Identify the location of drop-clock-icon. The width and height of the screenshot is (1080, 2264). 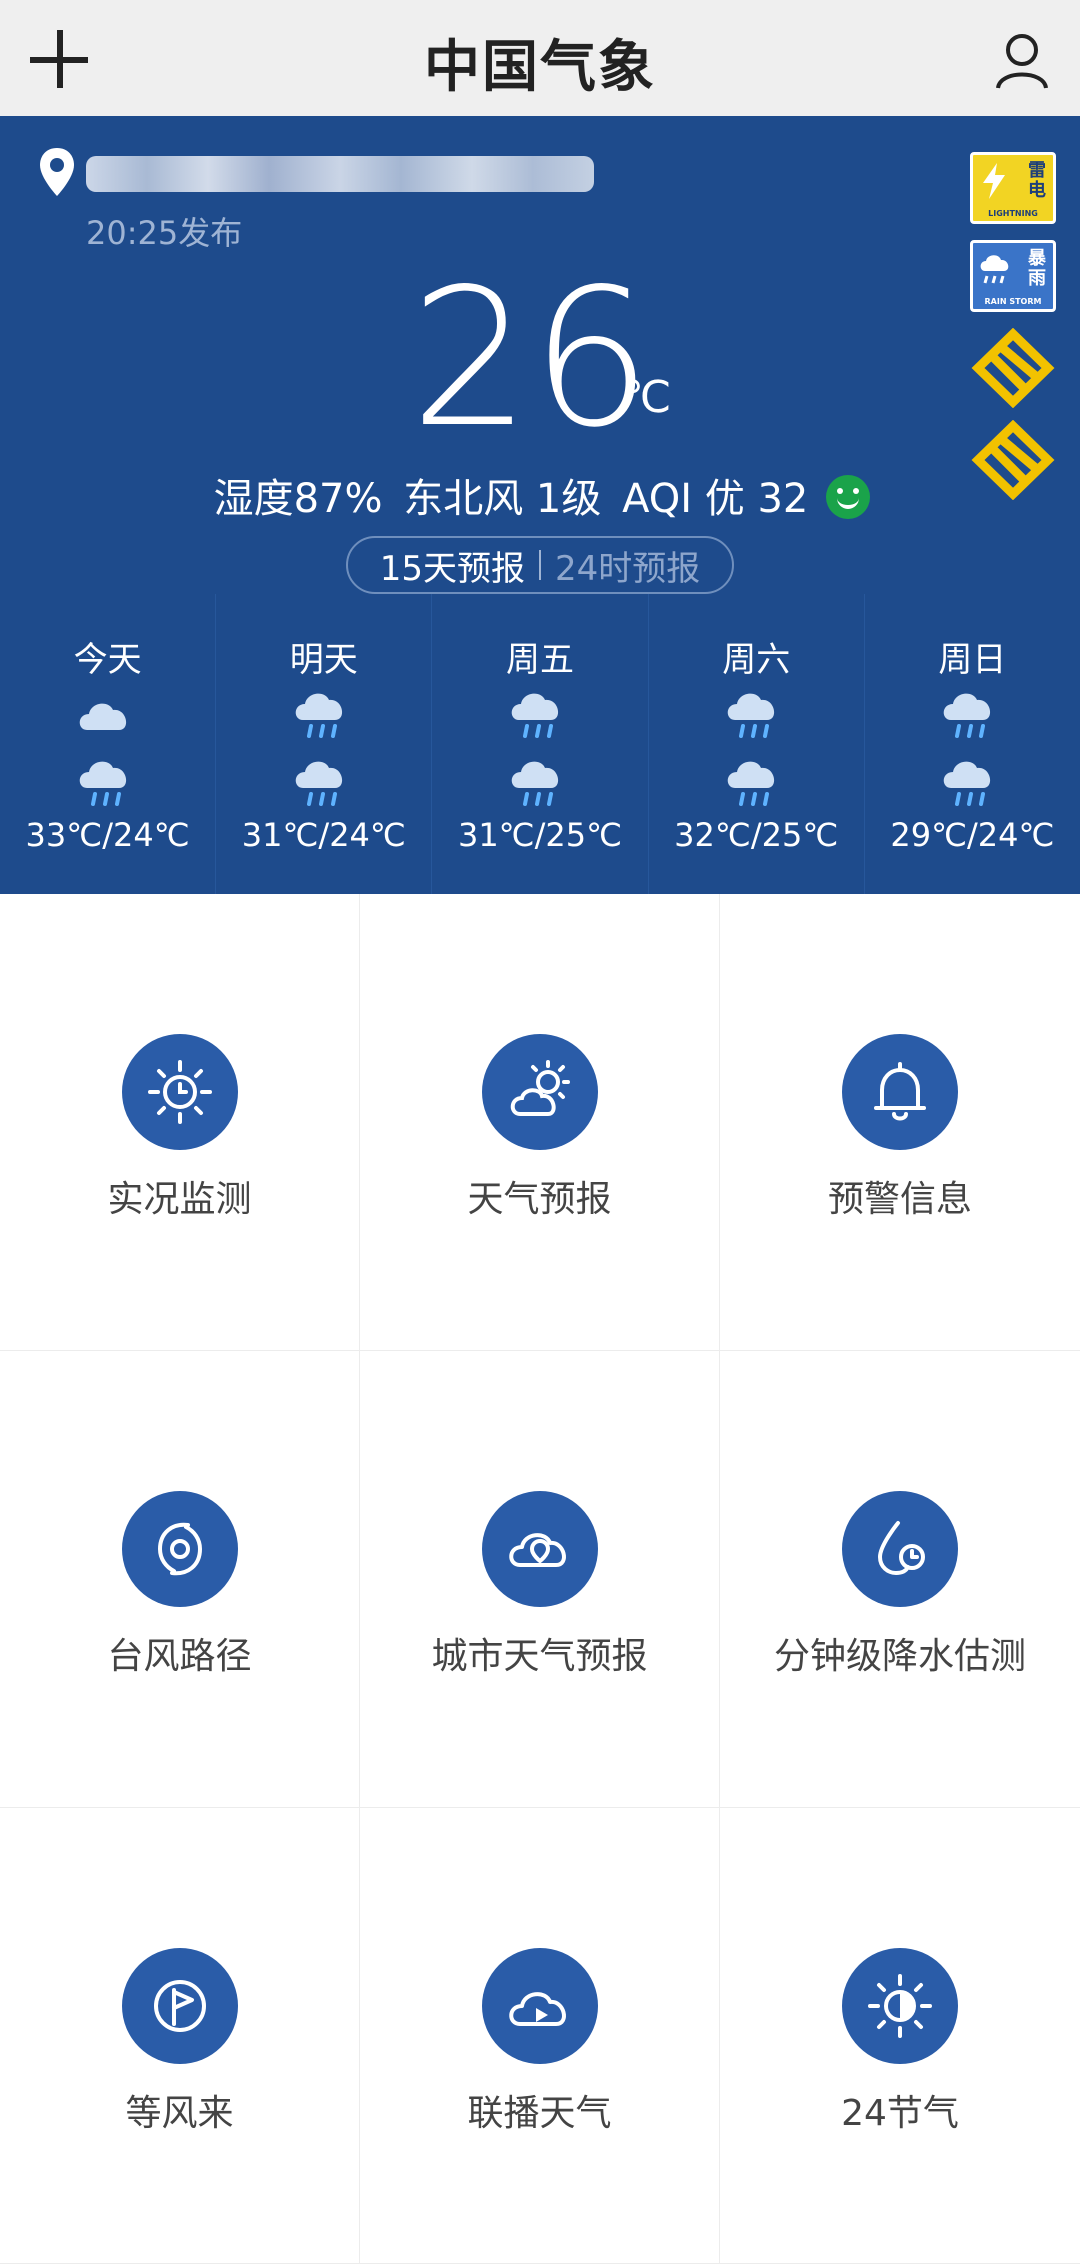
(900, 1549).